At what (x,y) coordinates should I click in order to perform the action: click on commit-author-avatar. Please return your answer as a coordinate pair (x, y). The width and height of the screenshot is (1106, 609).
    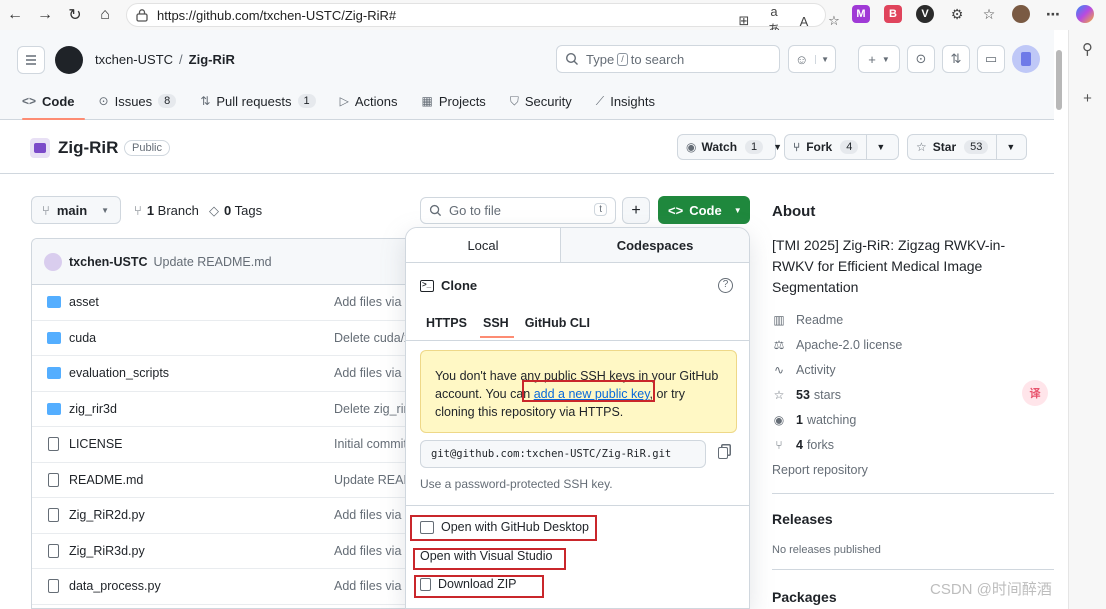
    Looking at the image, I should click on (53, 261).